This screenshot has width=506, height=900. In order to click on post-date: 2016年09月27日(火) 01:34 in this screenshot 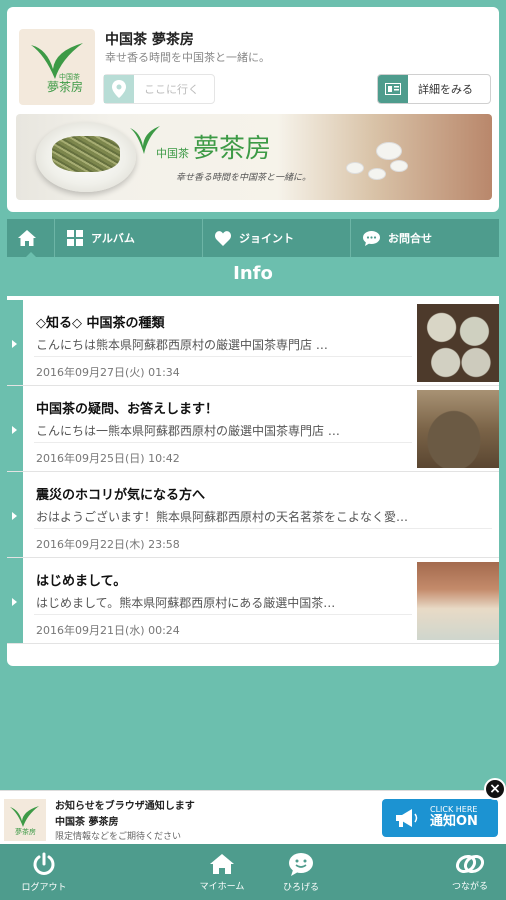, I will do `click(108, 372)`.